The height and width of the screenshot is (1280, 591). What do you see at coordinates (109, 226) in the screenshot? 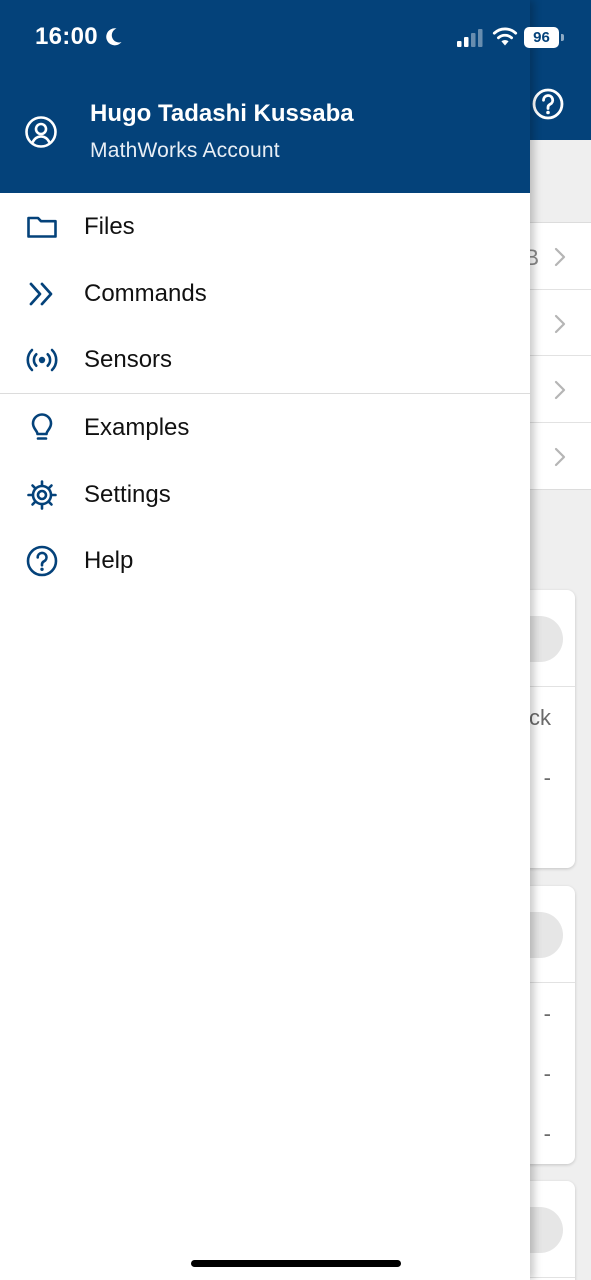
I see `menu-item-label: Files` at bounding box center [109, 226].